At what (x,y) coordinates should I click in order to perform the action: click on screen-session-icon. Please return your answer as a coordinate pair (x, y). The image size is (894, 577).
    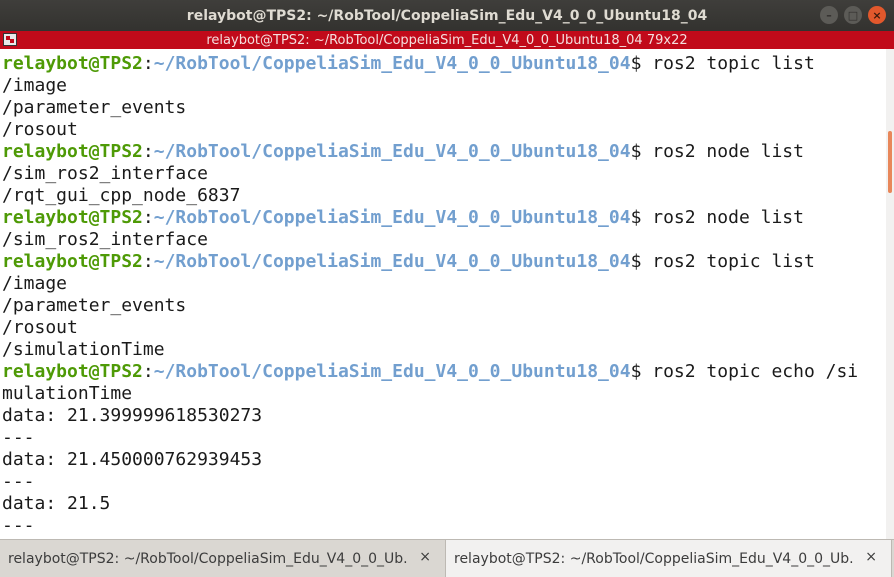
    Looking at the image, I should click on (10, 39).